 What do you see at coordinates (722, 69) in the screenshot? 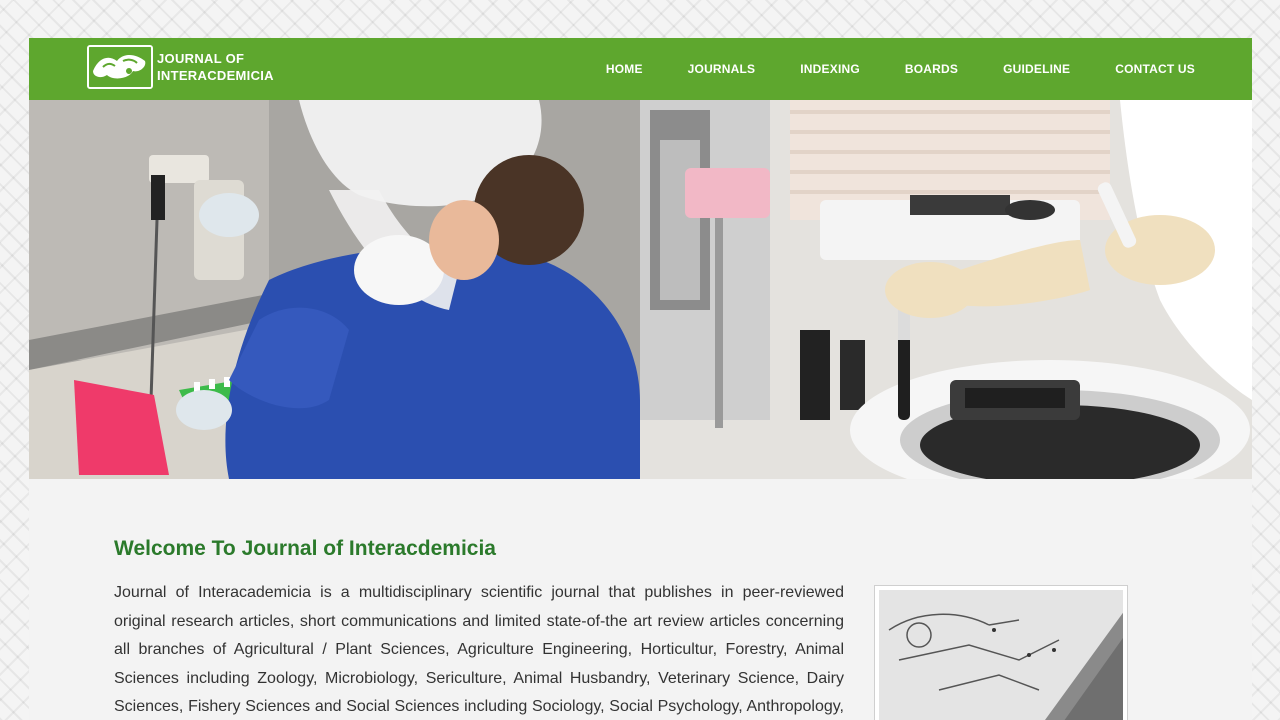
I see `nav-journals: JOURNALS` at bounding box center [722, 69].